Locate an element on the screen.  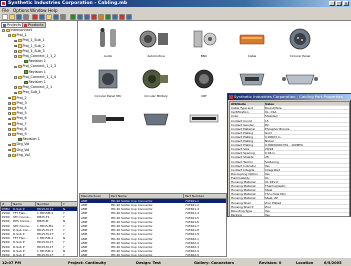
copy-icon is located at coordinates (42, 17).